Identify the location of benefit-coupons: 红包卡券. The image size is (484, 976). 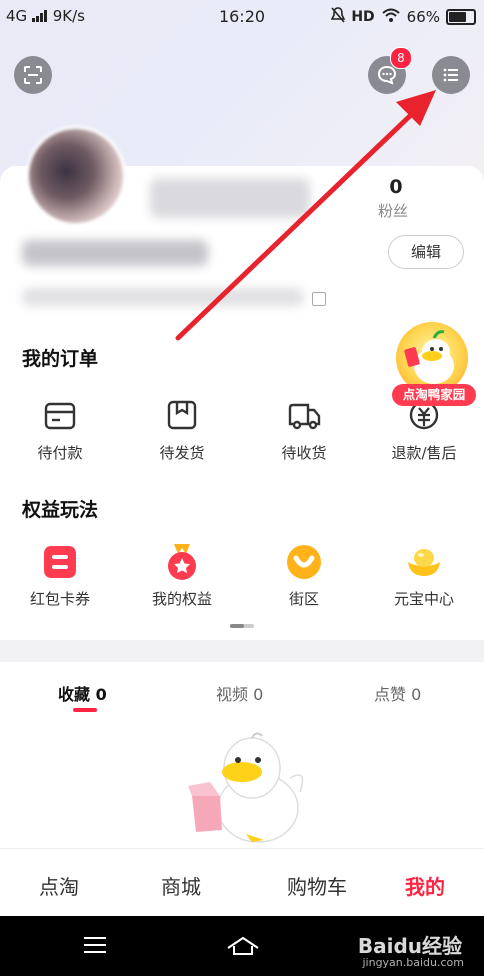
(60, 575).